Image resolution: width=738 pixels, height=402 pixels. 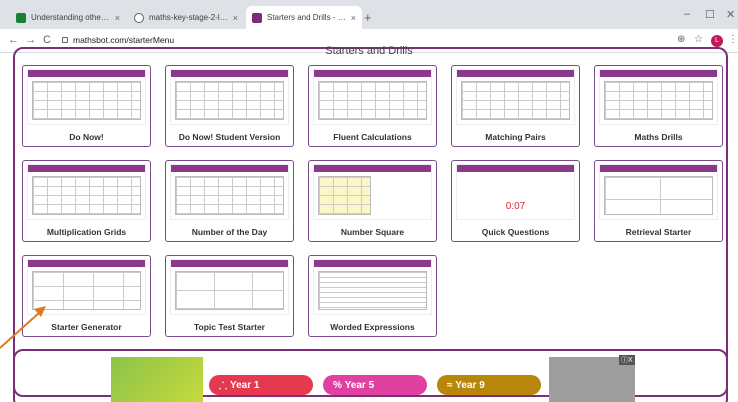 I want to click on tab-starters-drills: Starters and Drills - Mathsbot.co ×, so click(x=304, y=17).